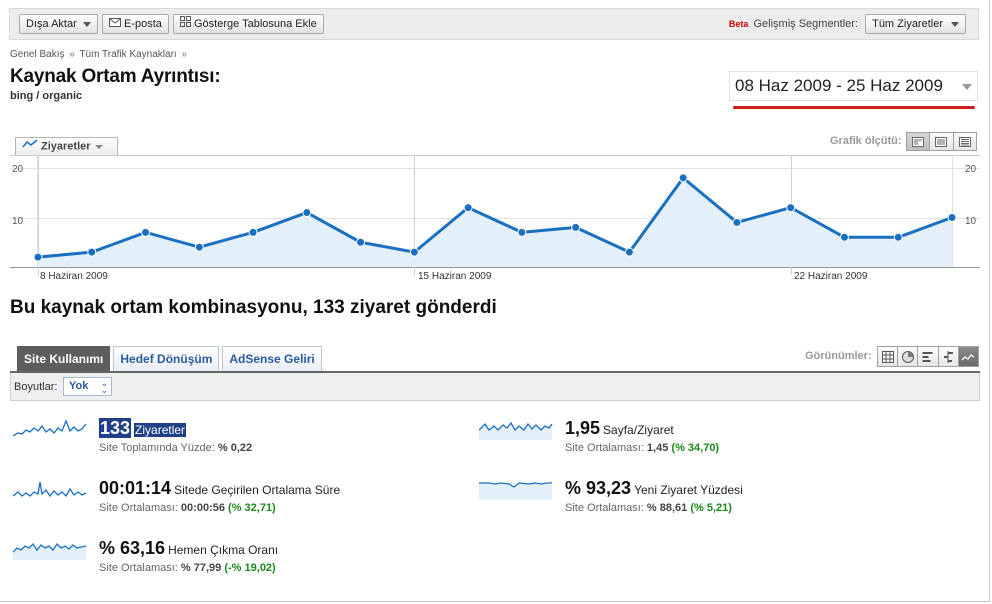 The height and width of the screenshot is (604, 992). What do you see at coordinates (166, 359) in the screenshot?
I see `tab-goal-conversion: Hedef Dönüşüm` at bounding box center [166, 359].